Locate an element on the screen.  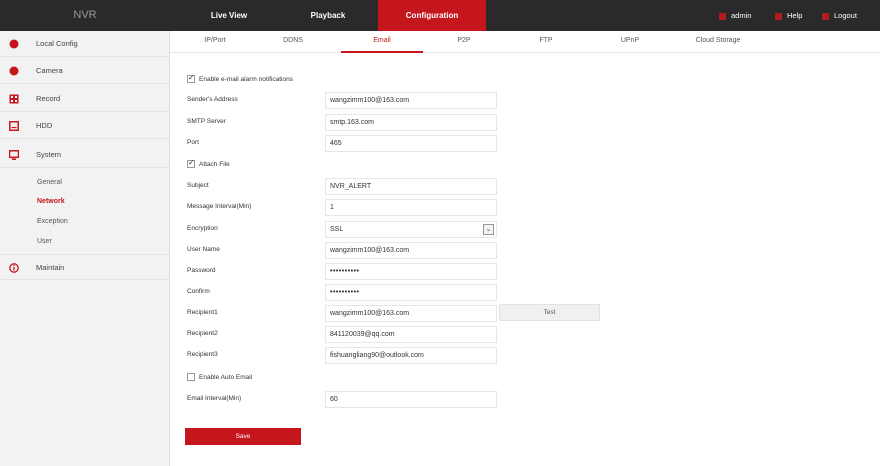
tab-upnp: UPnP is located at coordinates (630, 42).